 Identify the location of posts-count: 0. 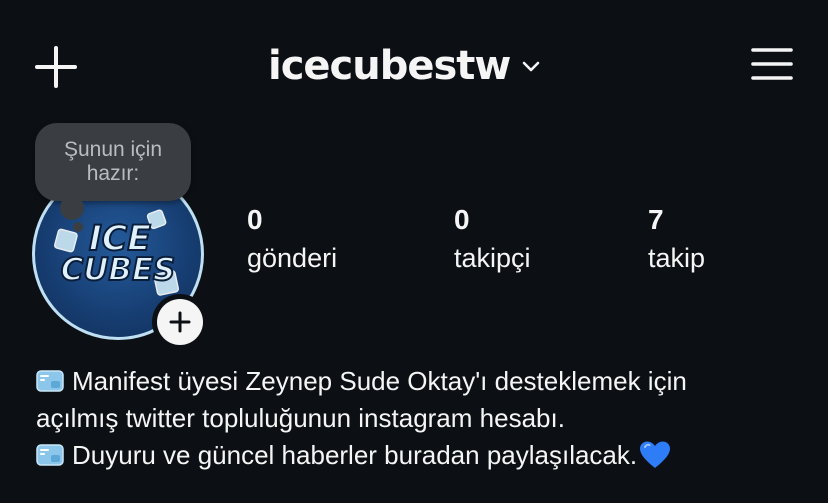
(255, 219).